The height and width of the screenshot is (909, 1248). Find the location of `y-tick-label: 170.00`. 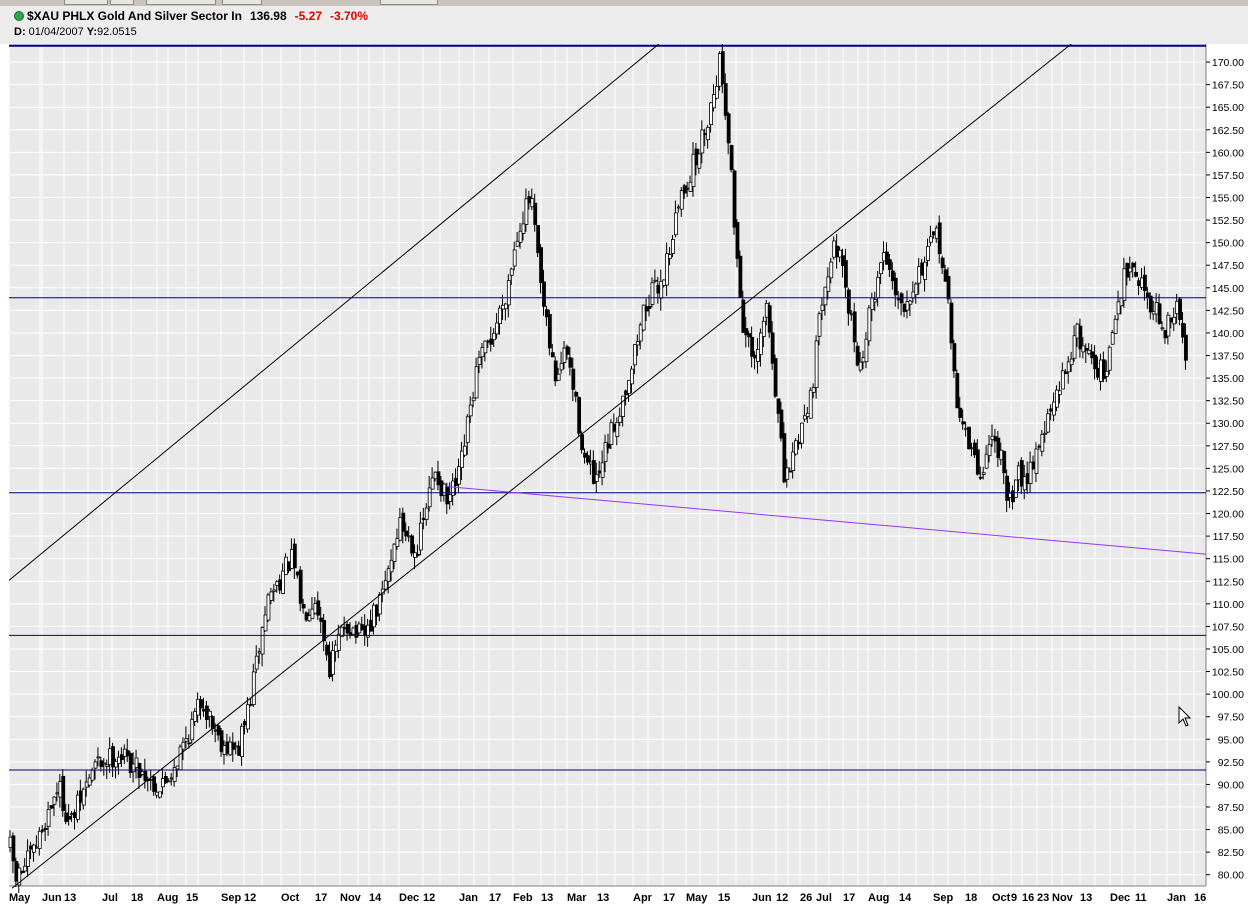

y-tick-label: 170.00 is located at coordinates (1228, 63).